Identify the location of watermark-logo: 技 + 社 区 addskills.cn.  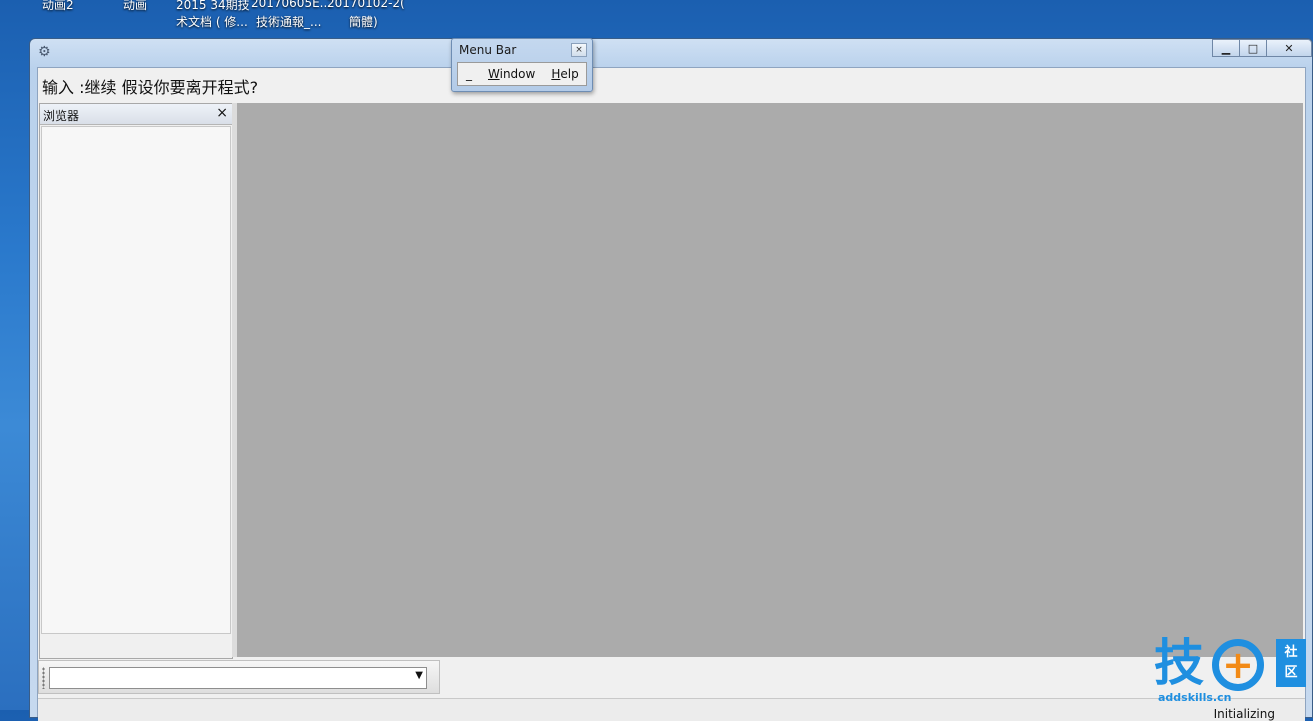
(1230, 672).